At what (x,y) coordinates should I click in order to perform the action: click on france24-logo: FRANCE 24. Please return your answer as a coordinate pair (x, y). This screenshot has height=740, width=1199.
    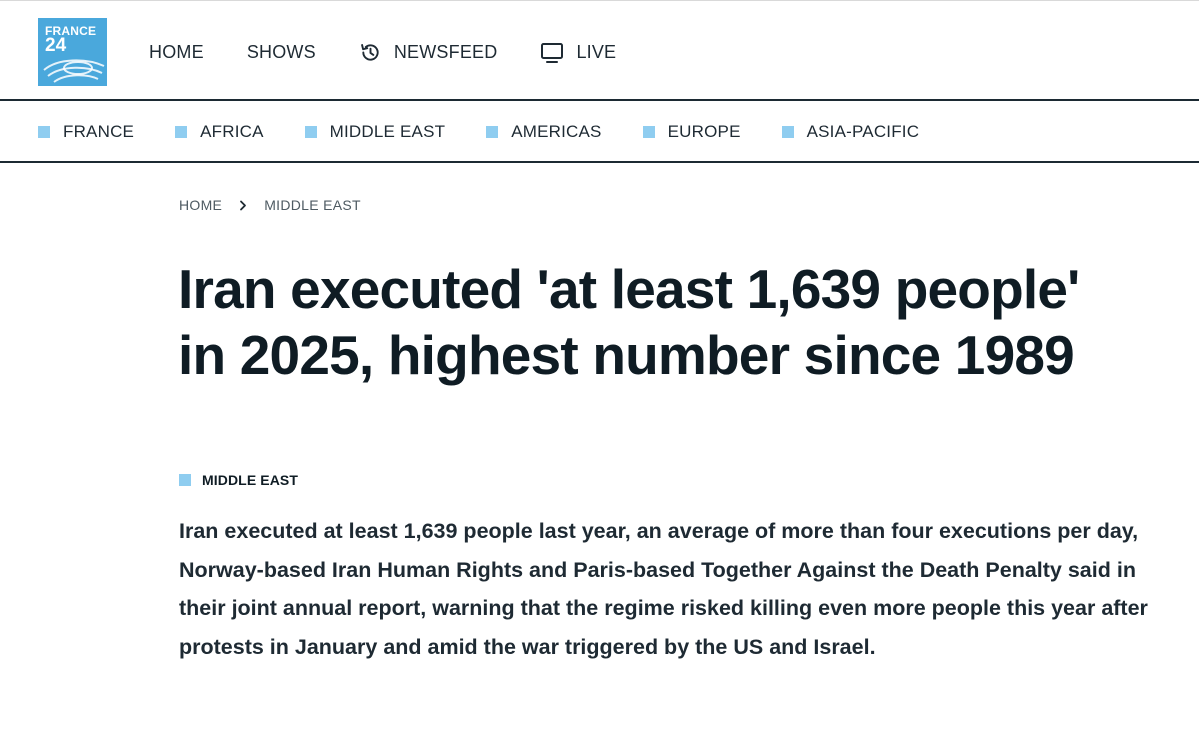
    Looking at the image, I should click on (72, 52).